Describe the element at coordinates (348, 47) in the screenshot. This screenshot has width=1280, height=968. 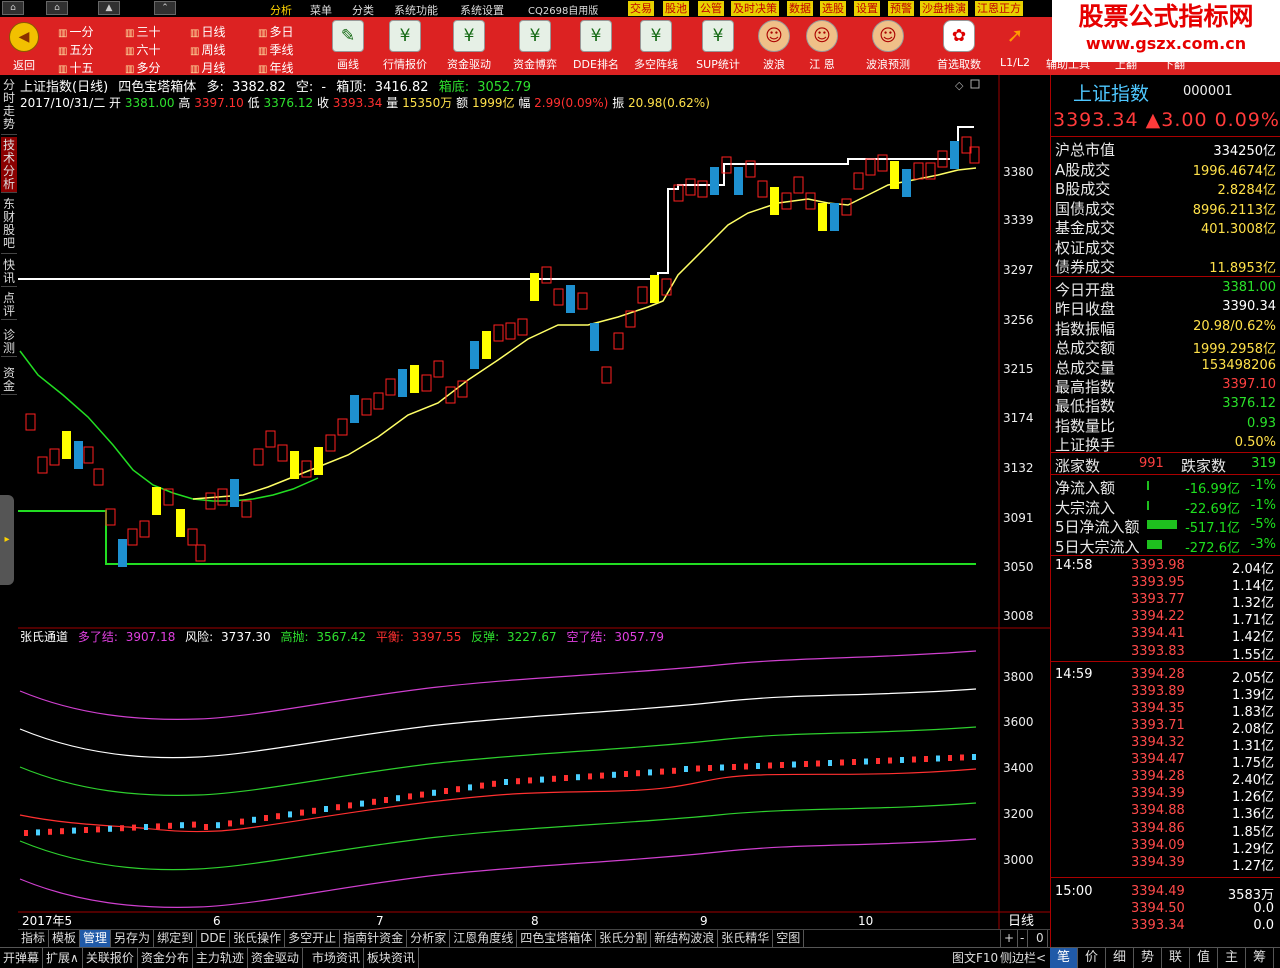
I see `draw-line-button: ✎ 画线` at that location.